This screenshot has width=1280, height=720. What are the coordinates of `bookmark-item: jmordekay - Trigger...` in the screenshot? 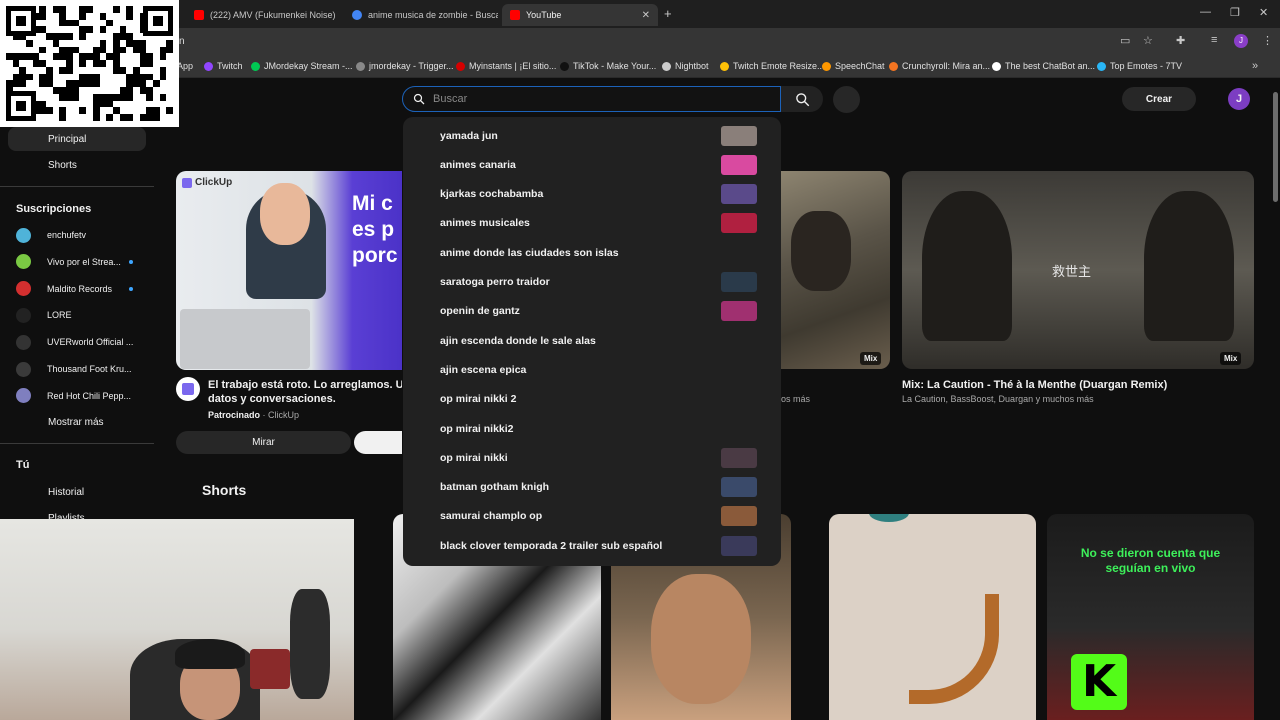 It's located at (405, 66).